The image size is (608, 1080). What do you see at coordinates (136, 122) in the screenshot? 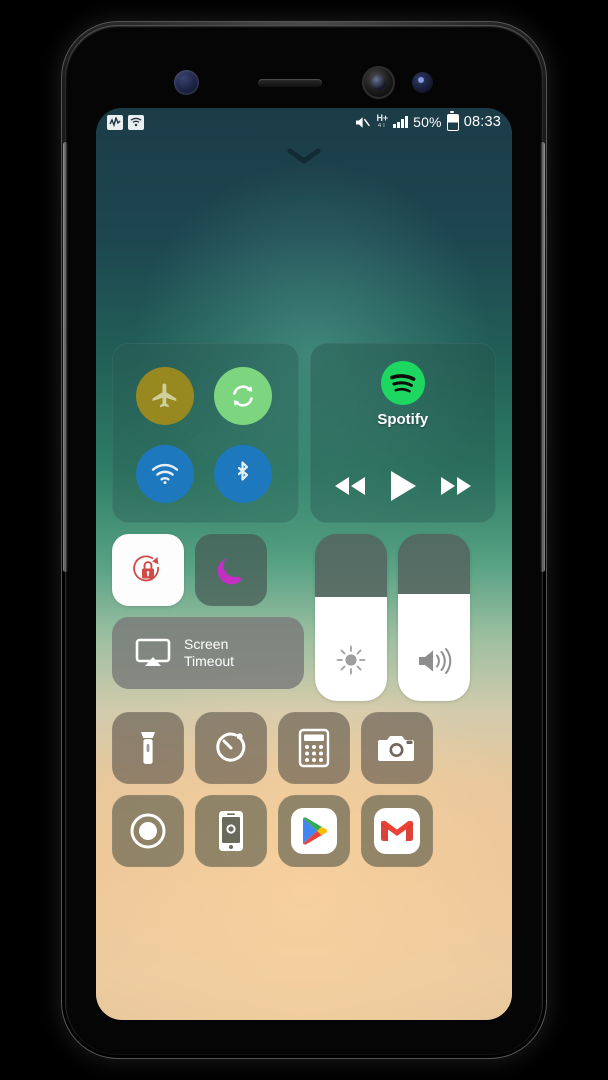
I see `wifi-notification-icon` at bounding box center [136, 122].